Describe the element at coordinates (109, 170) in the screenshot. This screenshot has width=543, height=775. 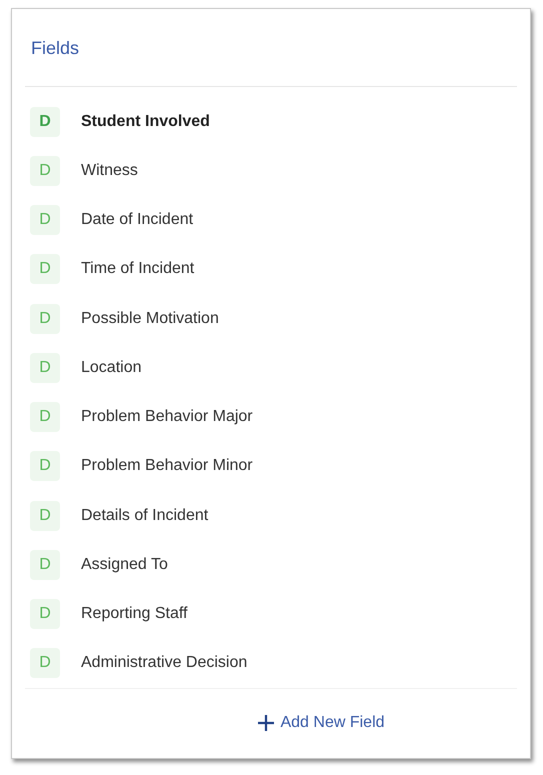
I see `field-label: Witness` at that location.